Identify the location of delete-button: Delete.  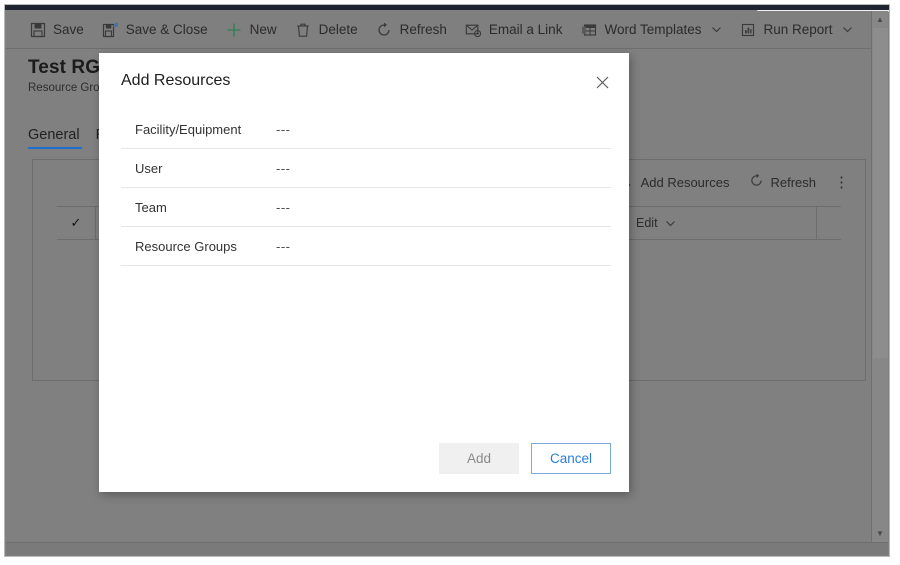
(326, 30).